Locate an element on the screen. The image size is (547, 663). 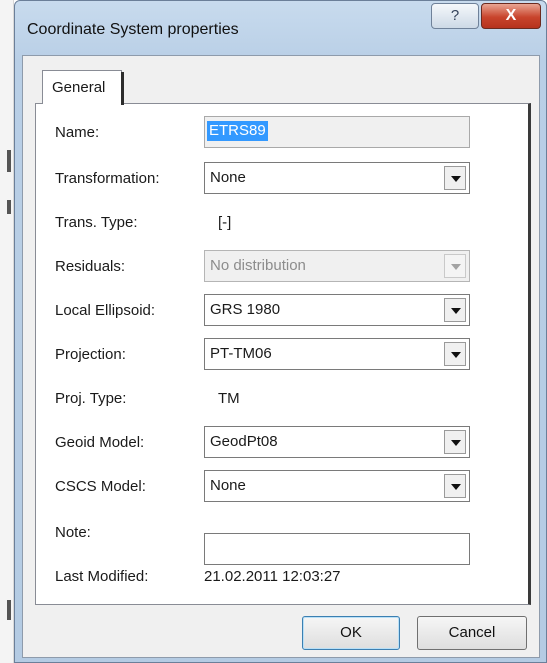
last-modified-label: Last Modified: is located at coordinates (102, 576).